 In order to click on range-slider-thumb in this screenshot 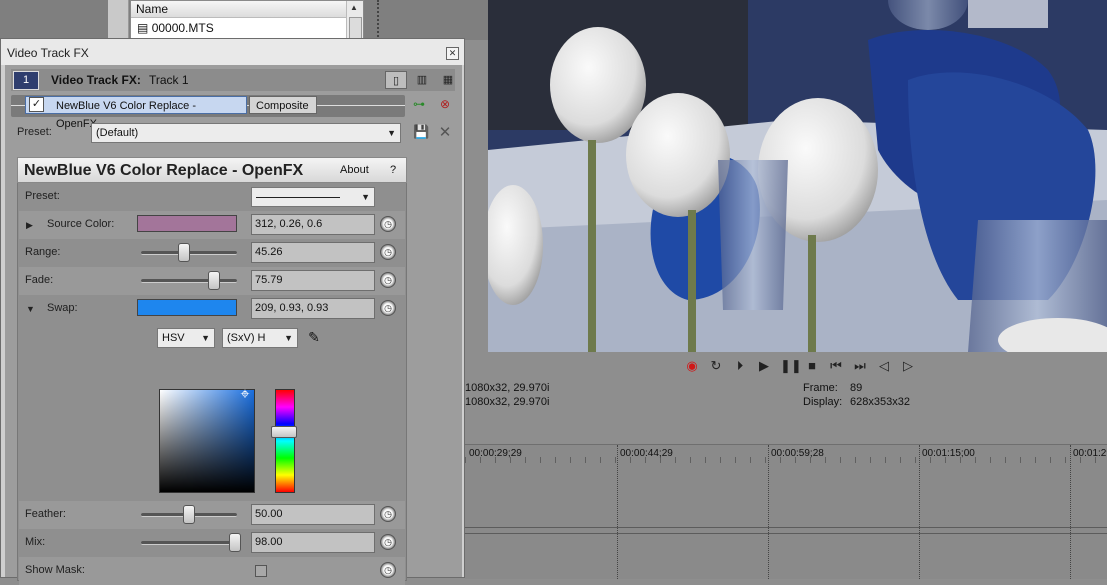, I will do `click(184, 252)`.